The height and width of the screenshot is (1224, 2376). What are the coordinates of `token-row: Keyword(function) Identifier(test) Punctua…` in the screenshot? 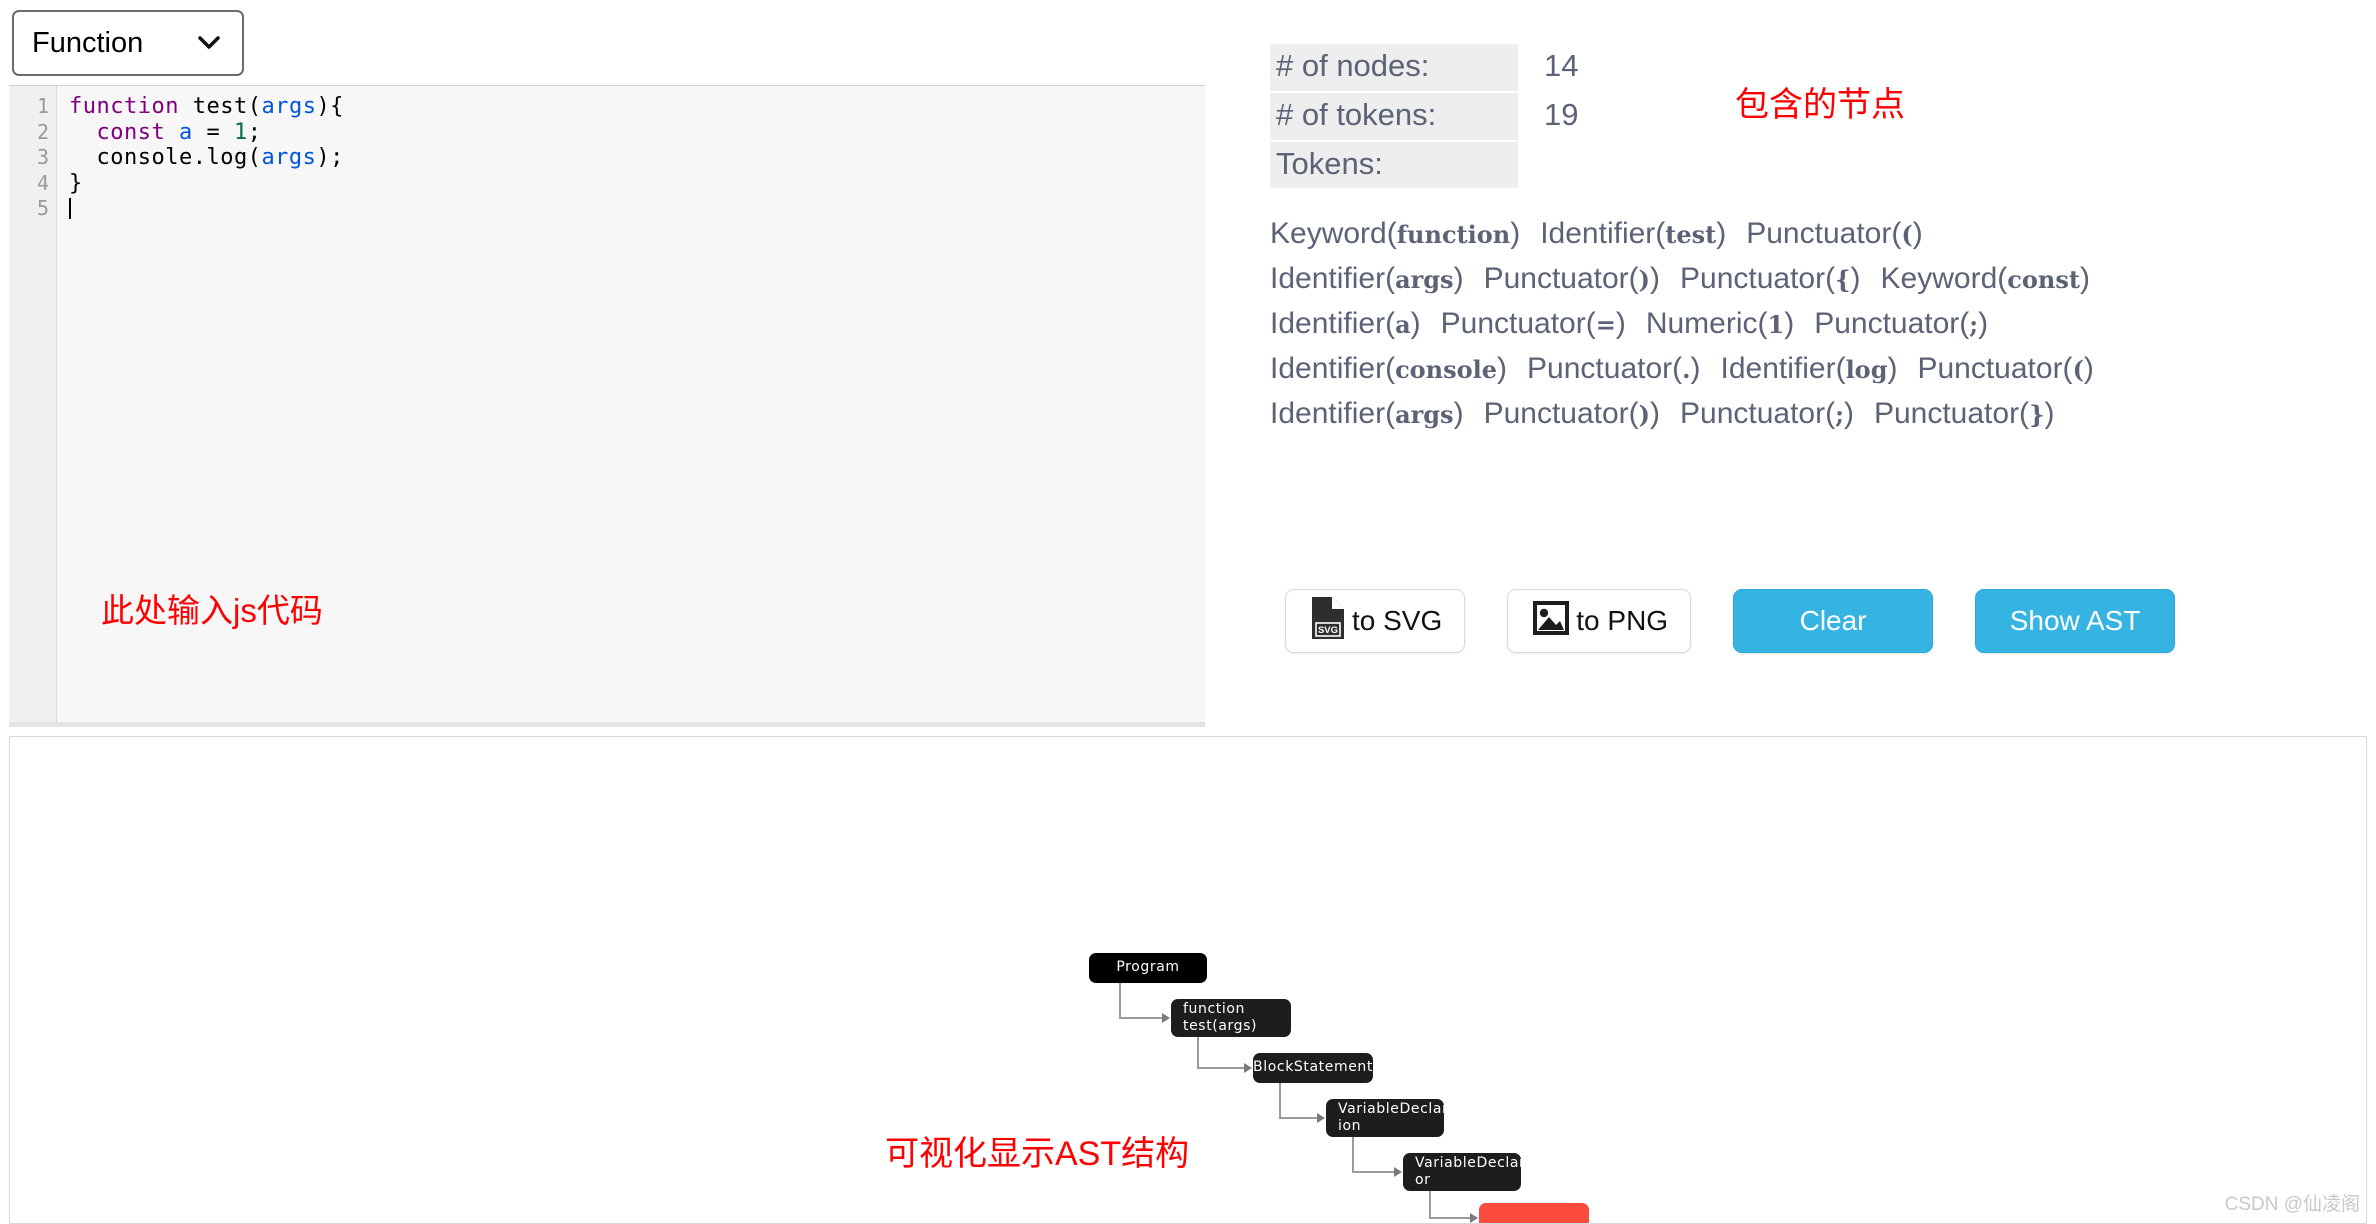 It's located at (1820, 234).